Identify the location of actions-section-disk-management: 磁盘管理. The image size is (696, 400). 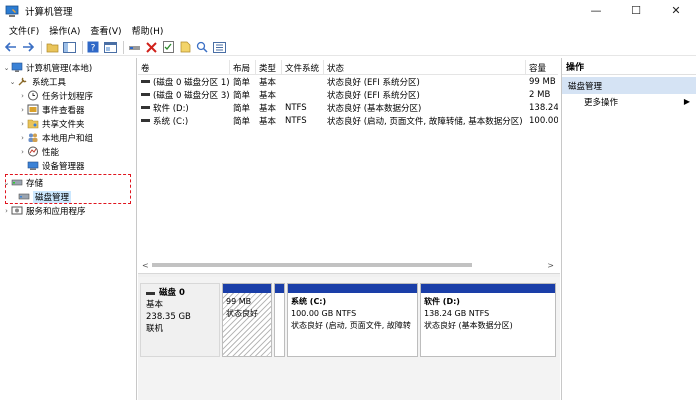
(629, 85).